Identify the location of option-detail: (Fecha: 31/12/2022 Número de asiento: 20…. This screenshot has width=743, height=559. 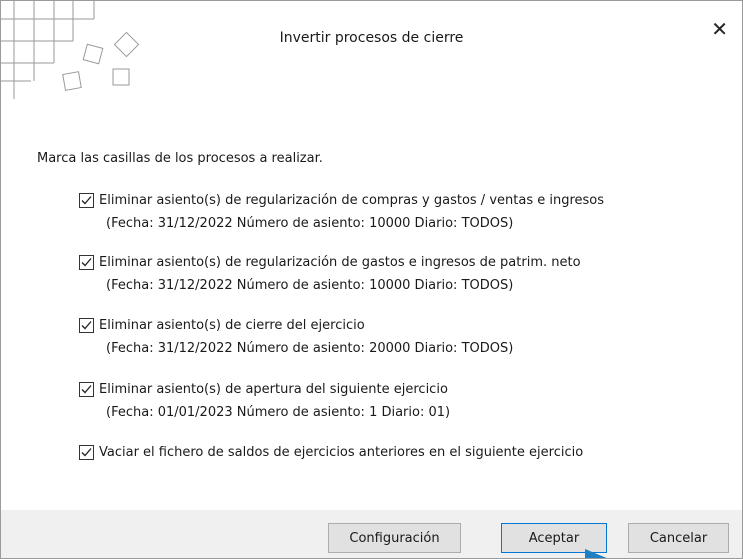
(310, 348).